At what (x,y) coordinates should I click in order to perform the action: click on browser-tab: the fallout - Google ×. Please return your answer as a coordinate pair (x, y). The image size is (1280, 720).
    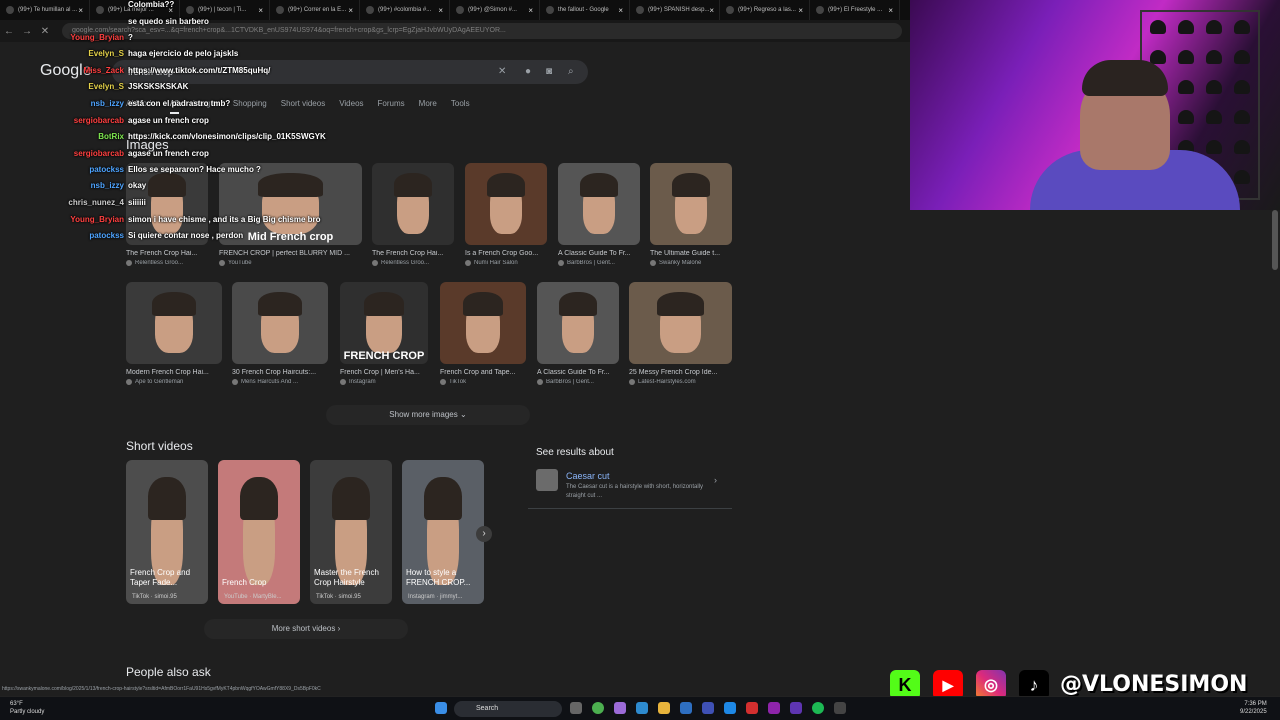
    Looking at the image, I should click on (585, 10).